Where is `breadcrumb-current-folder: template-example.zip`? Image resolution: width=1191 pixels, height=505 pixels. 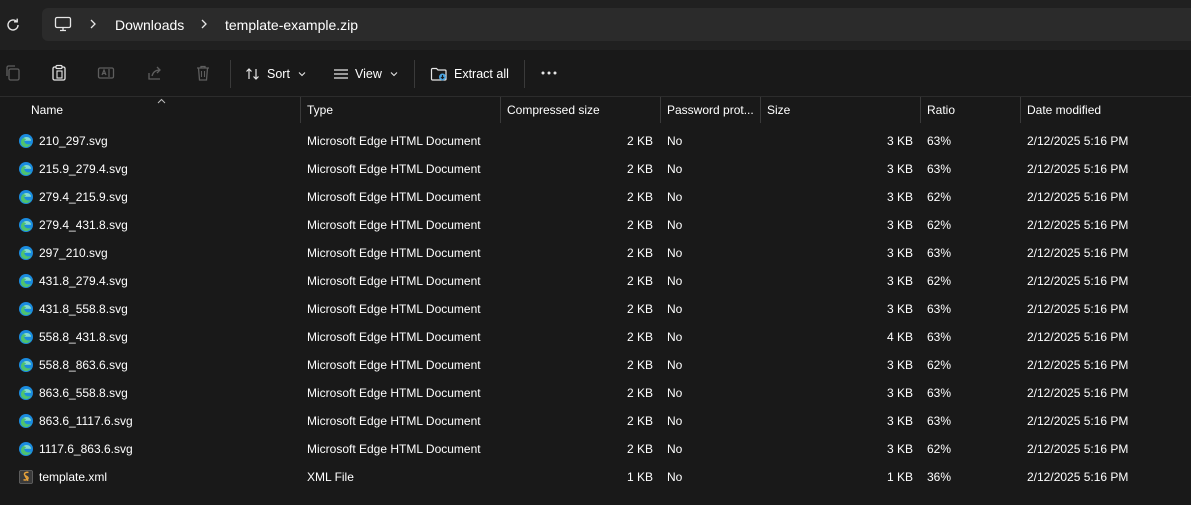
breadcrumb-current-folder: template-example.zip is located at coordinates (291, 25).